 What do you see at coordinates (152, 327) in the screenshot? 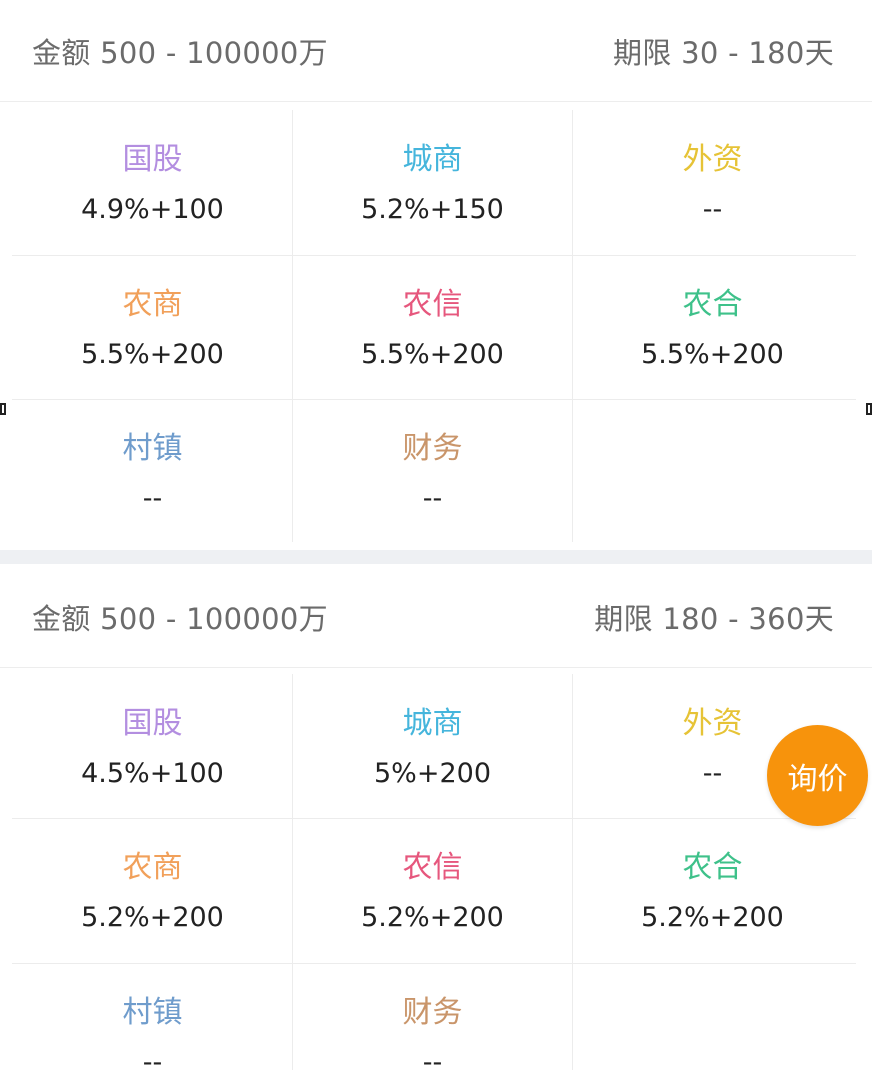
I see `rate-cell-nongshang: 农商 5.5%+200` at bounding box center [152, 327].